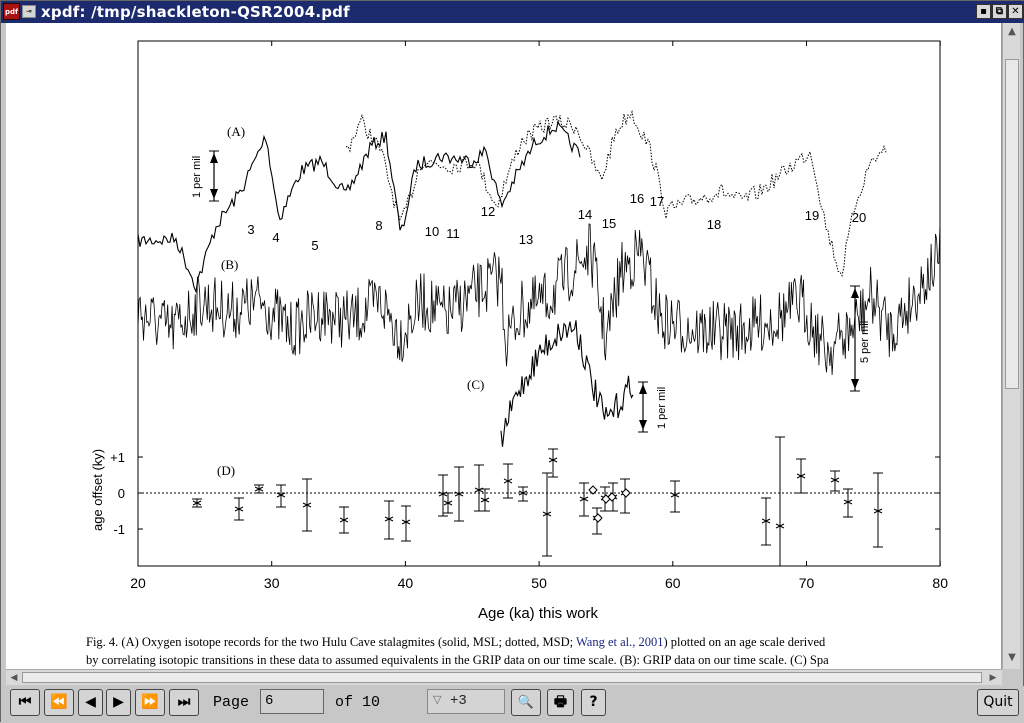 The image size is (1024, 723). I want to click on series-label-c: (C), so click(475, 384).